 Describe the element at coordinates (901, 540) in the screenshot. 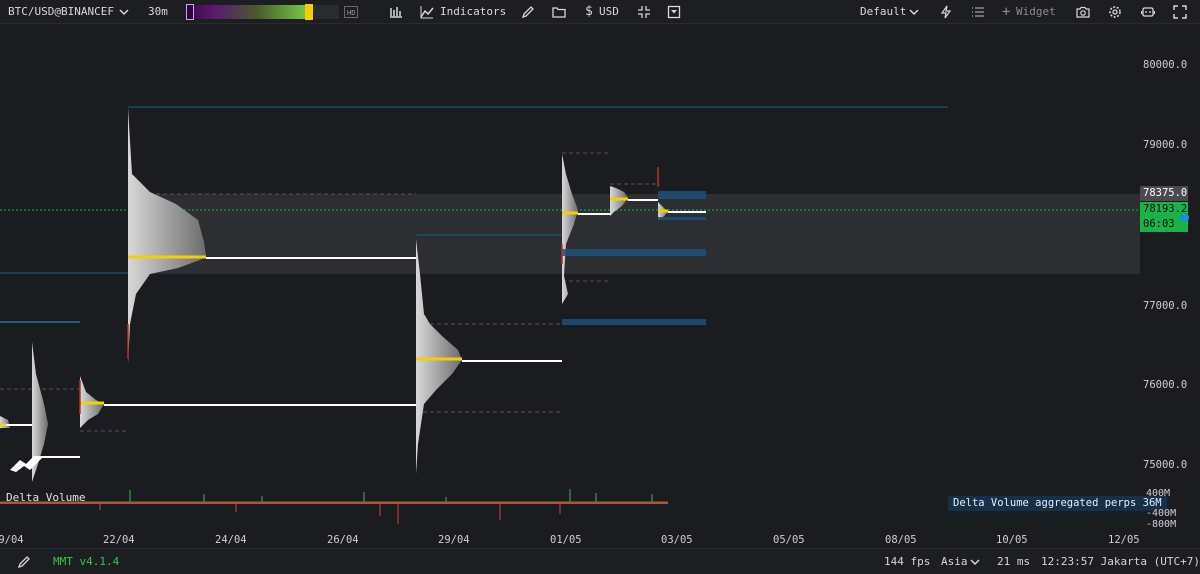

I see `time-label: 08/05` at that location.